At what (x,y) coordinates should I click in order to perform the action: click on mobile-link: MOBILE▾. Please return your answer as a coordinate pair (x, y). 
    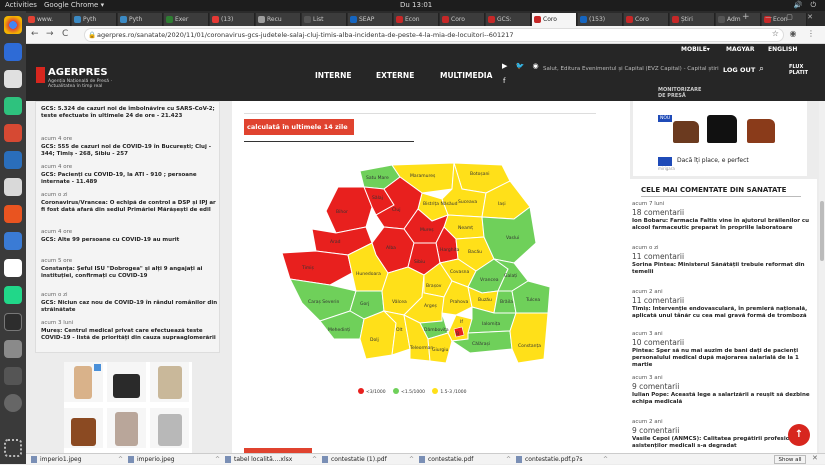
    Looking at the image, I should click on (695, 49).